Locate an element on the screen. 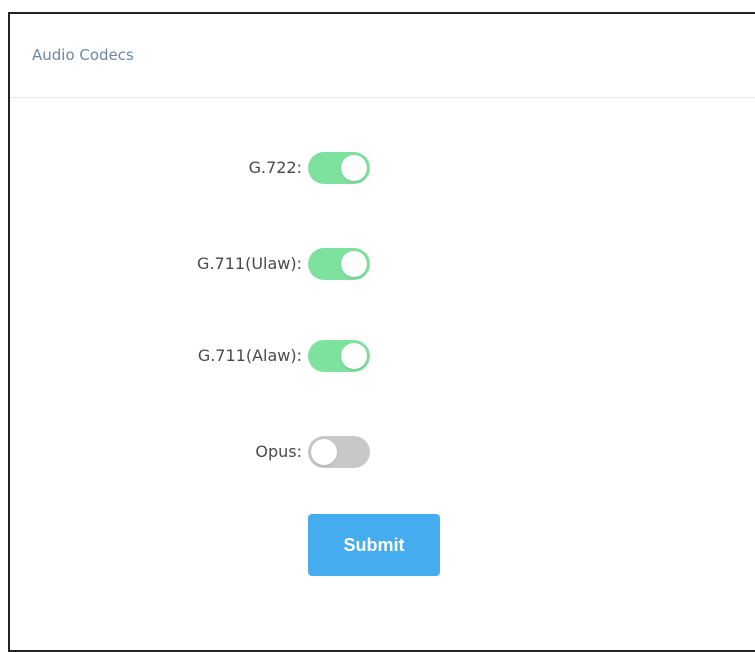 Image resolution: width=755 pixels, height=652 pixels. codec-row-opus: Opus: is located at coordinates (210, 452).